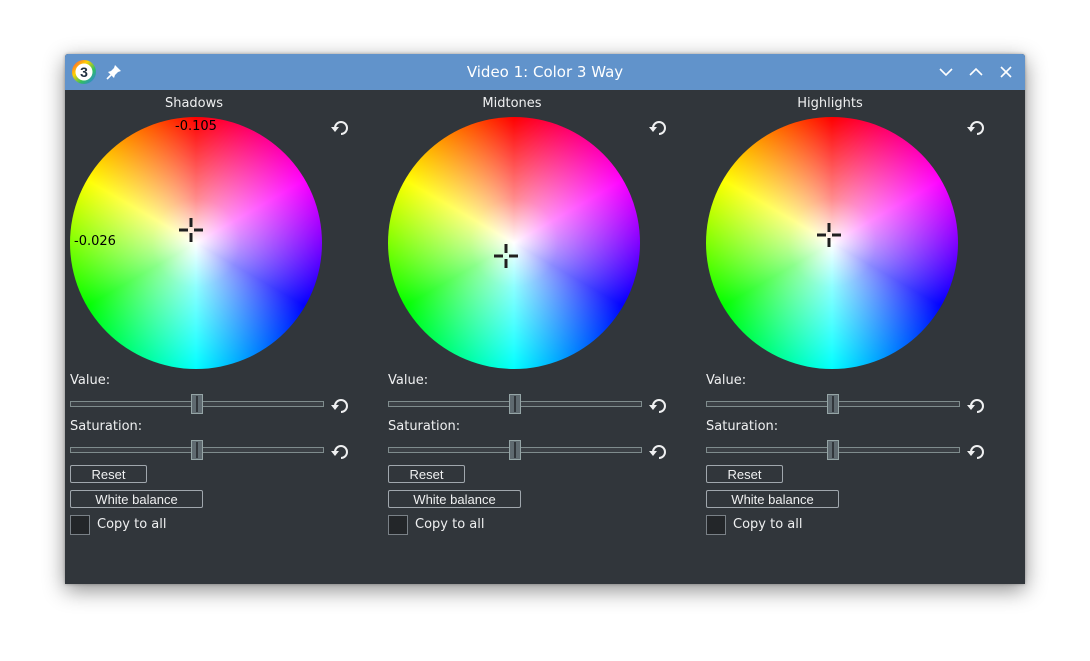 The height and width of the screenshot is (661, 1090). I want to click on panel-title: Shadows, so click(194, 103).